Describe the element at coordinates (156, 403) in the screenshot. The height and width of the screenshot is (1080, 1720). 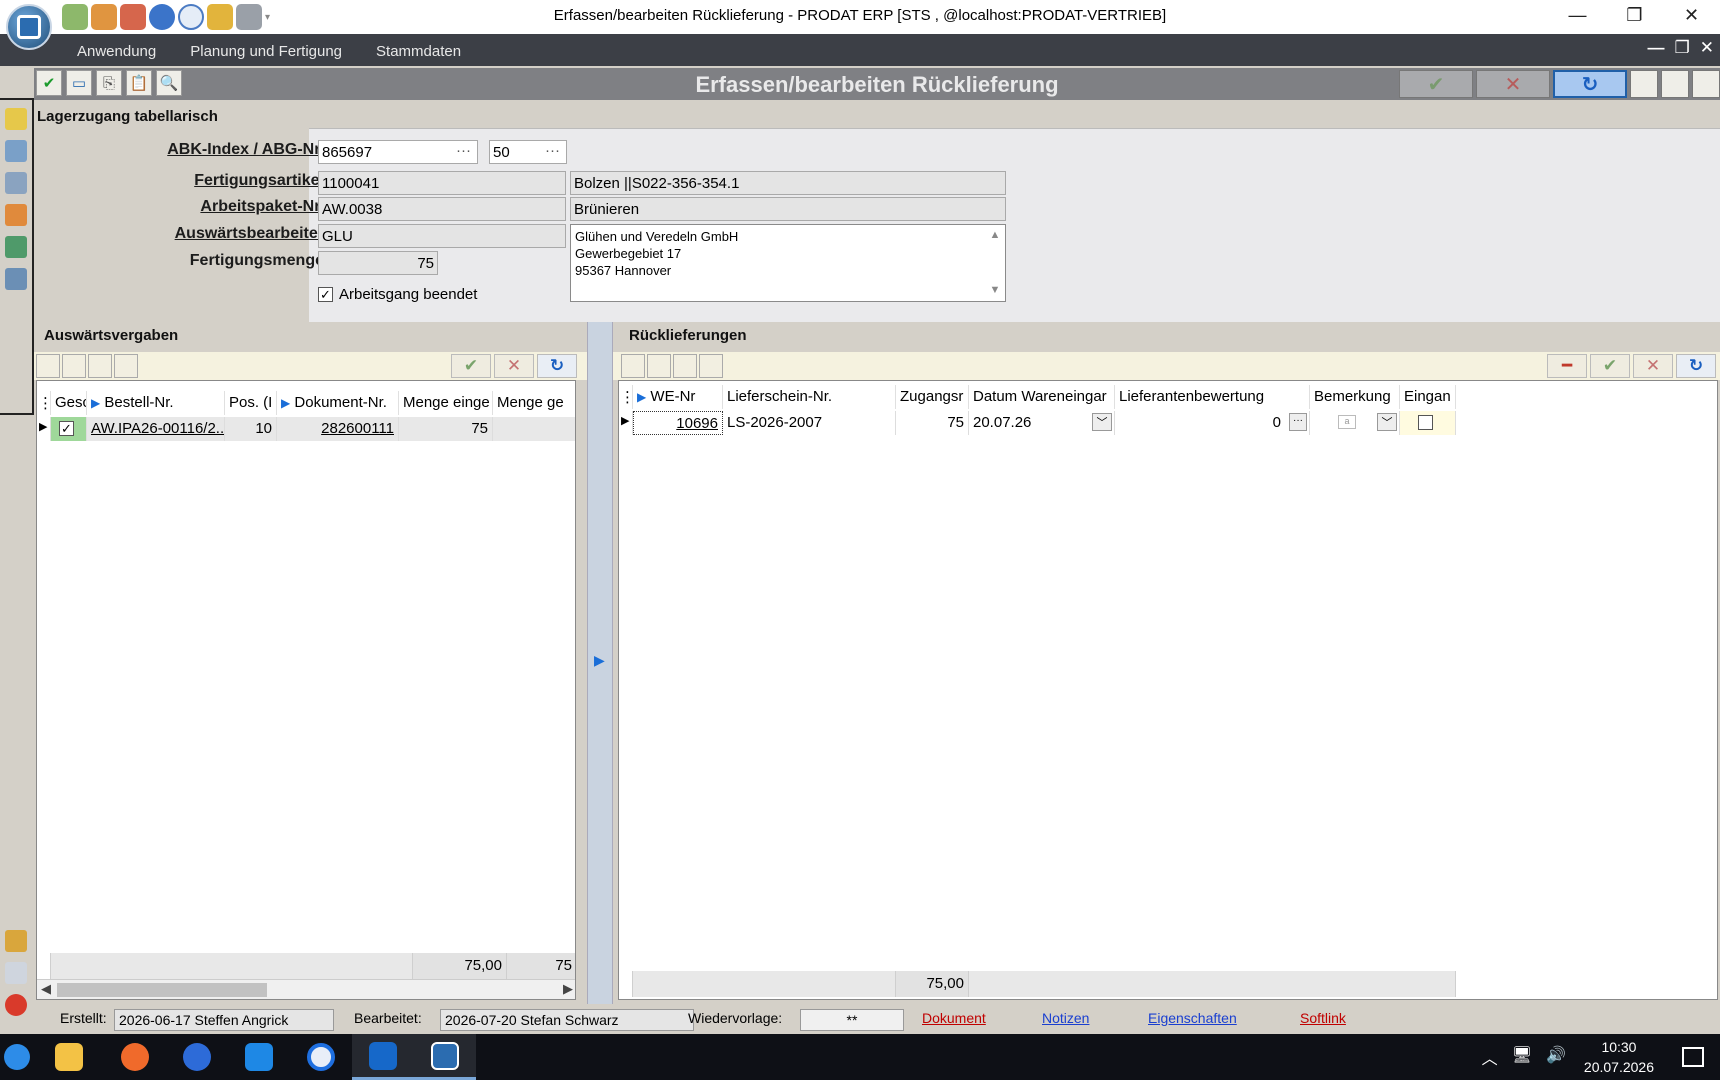
I see `col-bestell-nr: ▶ Bestell-Nr.` at that location.